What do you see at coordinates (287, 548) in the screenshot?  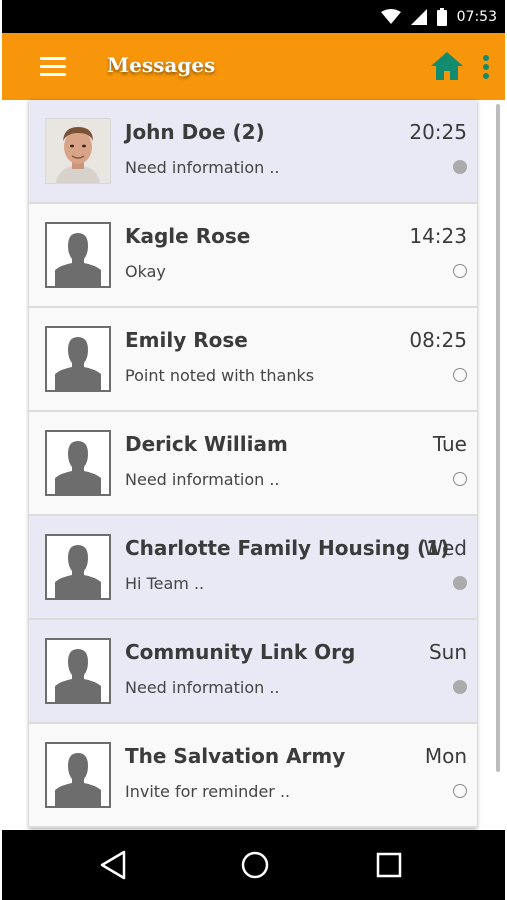 I see `contact-name: Charlotte Family Housing (1)` at bounding box center [287, 548].